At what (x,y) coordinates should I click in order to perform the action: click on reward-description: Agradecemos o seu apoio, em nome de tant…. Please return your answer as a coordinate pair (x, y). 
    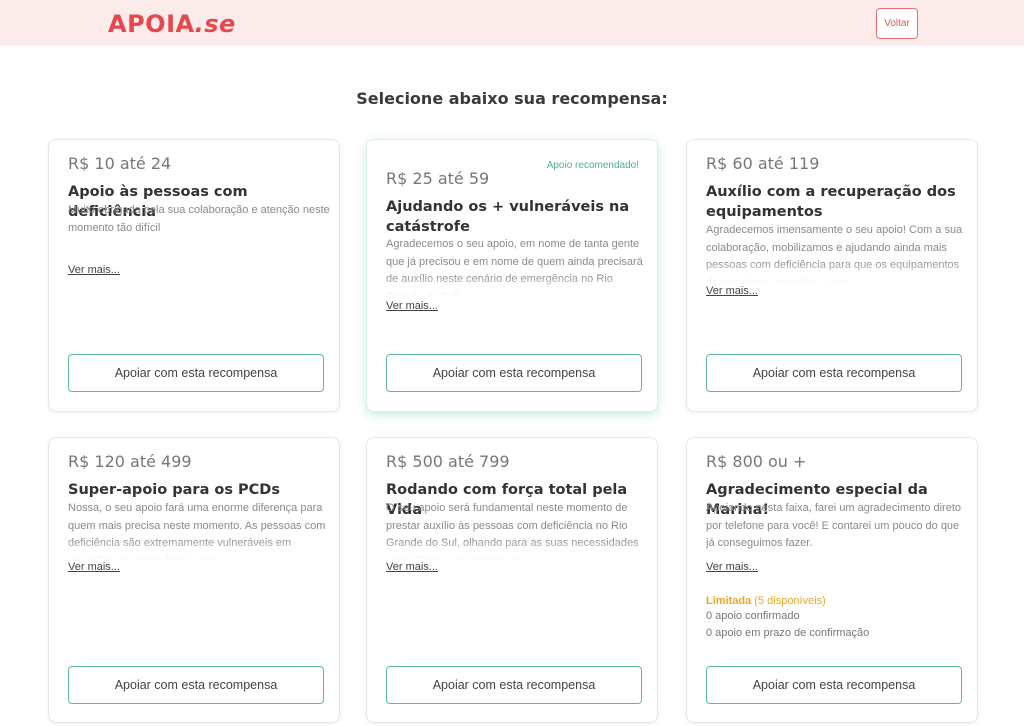
    Looking at the image, I should click on (514, 267).